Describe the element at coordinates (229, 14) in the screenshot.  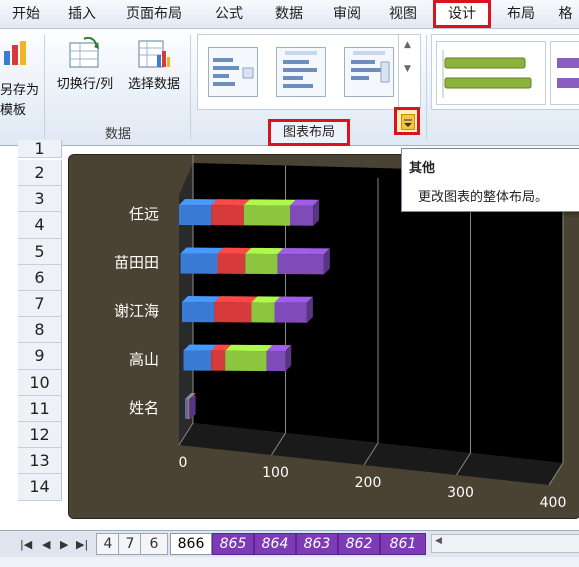
I see `ribbon-tab: 公式` at that location.